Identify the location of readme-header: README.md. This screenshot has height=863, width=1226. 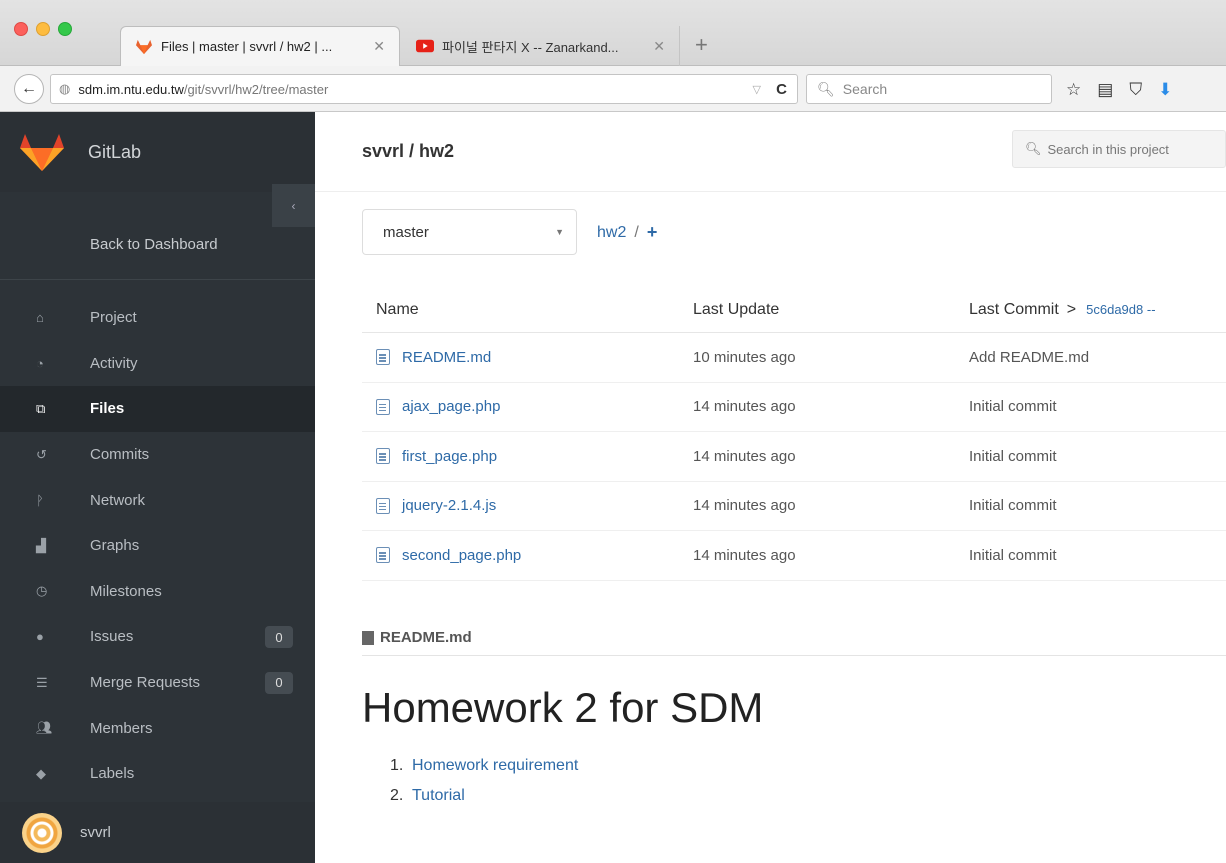
(794, 638).